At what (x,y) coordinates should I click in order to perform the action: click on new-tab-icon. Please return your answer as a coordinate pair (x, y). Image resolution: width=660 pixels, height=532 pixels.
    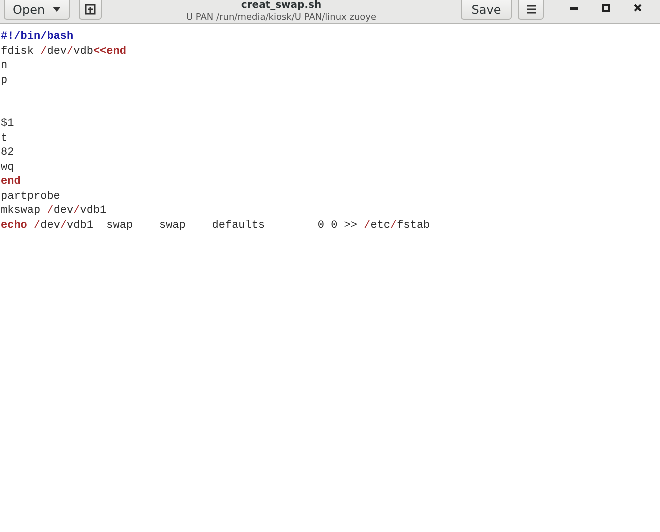
    Looking at the image, I should click on (90, 9).